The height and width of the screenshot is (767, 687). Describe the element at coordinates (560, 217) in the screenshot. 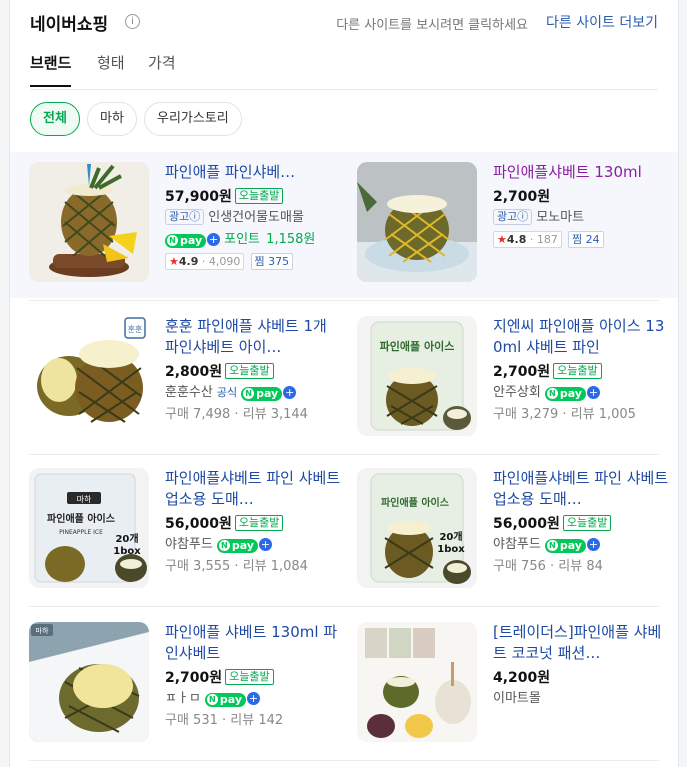

I see `seller-name: 모노마트` at that location.